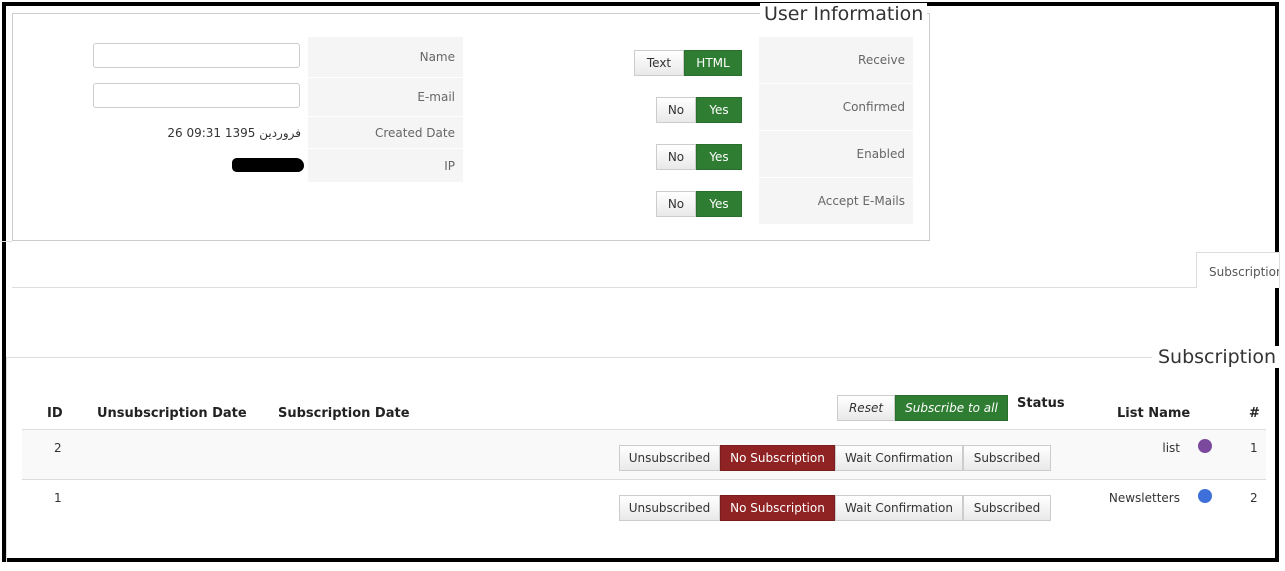  I want to click on enabled-yes-button: Yes, so click(719, 157).